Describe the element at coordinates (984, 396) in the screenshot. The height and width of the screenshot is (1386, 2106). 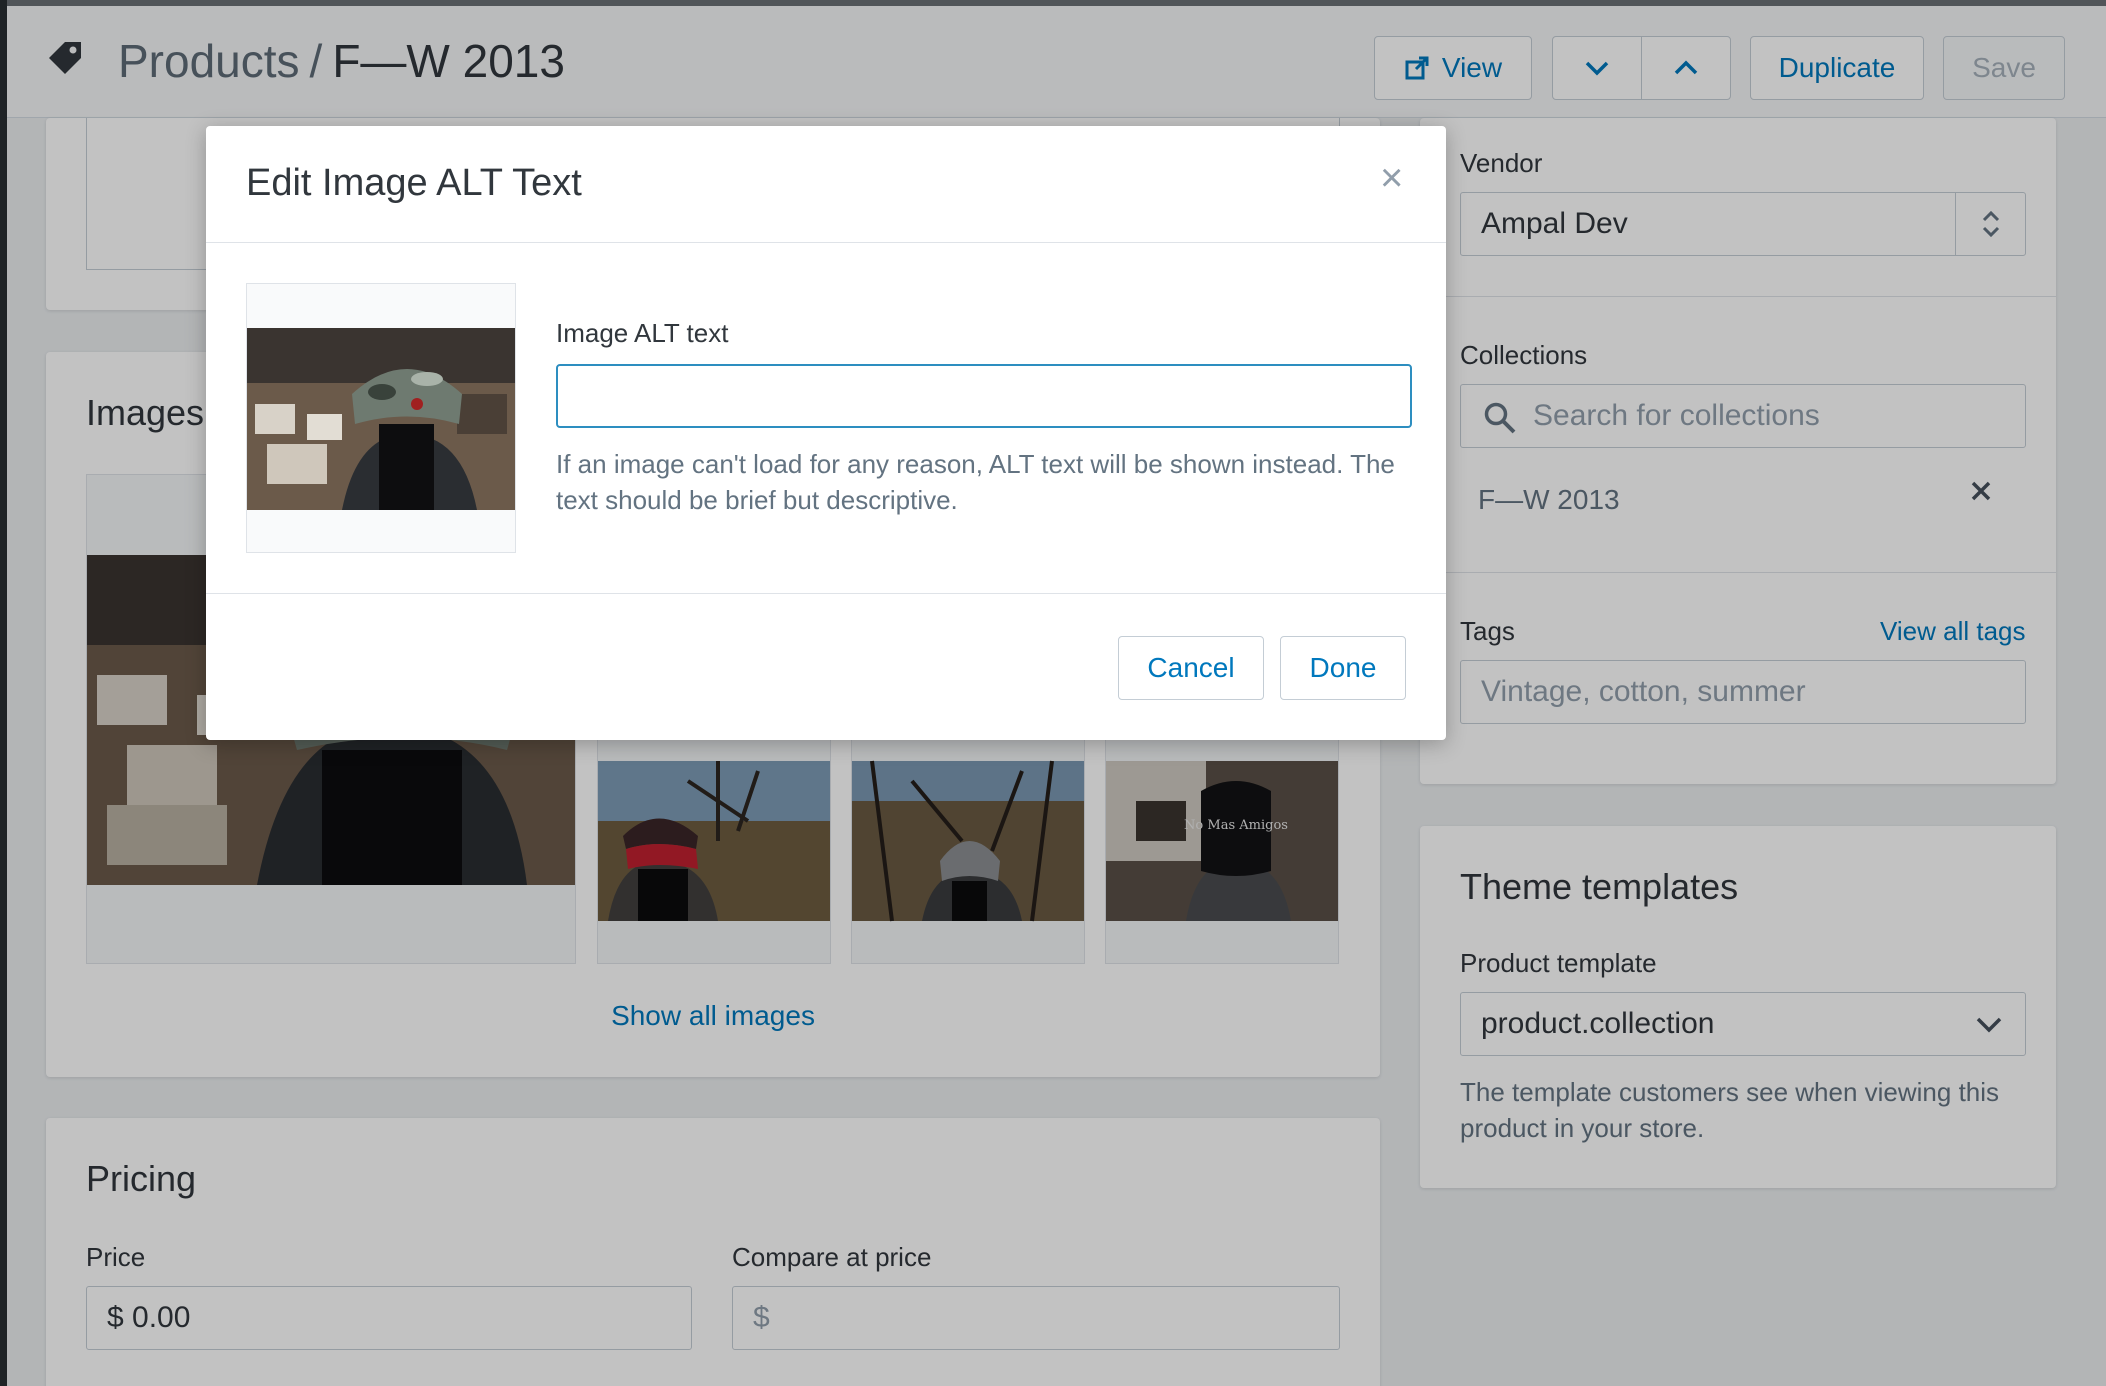
I see `alt-text-input` at that location.